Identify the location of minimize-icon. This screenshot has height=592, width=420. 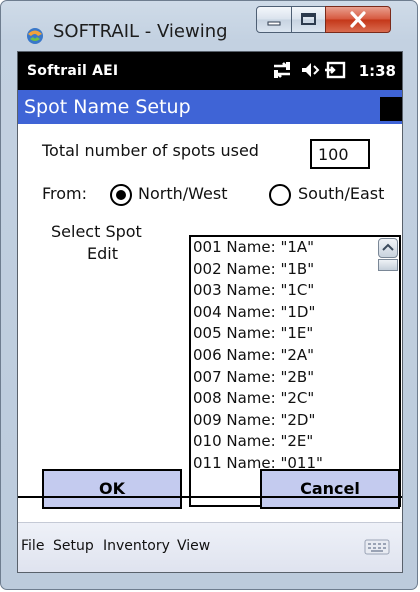
(274, 23).